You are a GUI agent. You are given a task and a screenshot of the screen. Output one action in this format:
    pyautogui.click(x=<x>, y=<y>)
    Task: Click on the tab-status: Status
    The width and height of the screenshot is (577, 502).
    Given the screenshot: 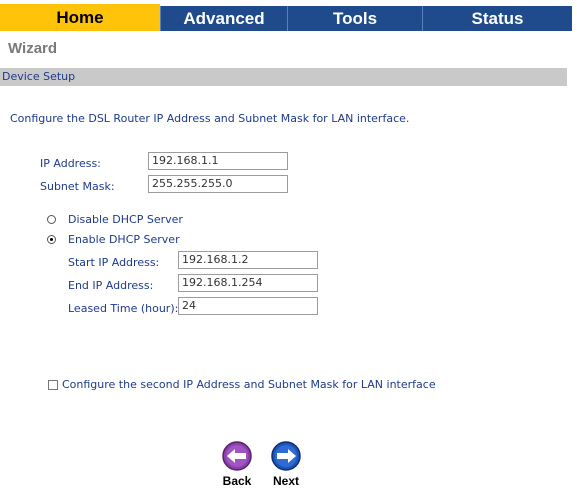 What is the action you would take?
    pyautogui.click(x=497, y=18)
    